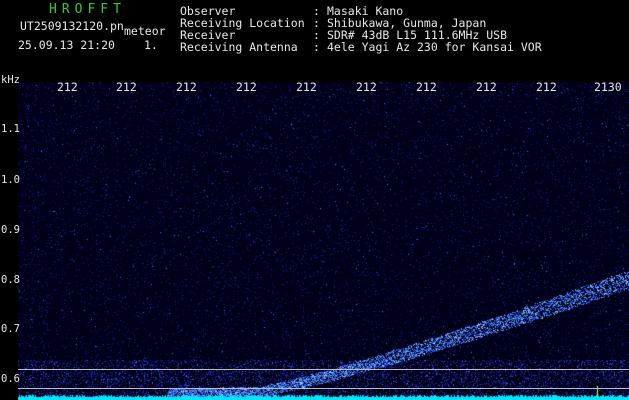  What do you see at coordinates (72, 26) in the screenshot?
I see `file-name: UT2509132120.pn` at bounding box center [72, 26].